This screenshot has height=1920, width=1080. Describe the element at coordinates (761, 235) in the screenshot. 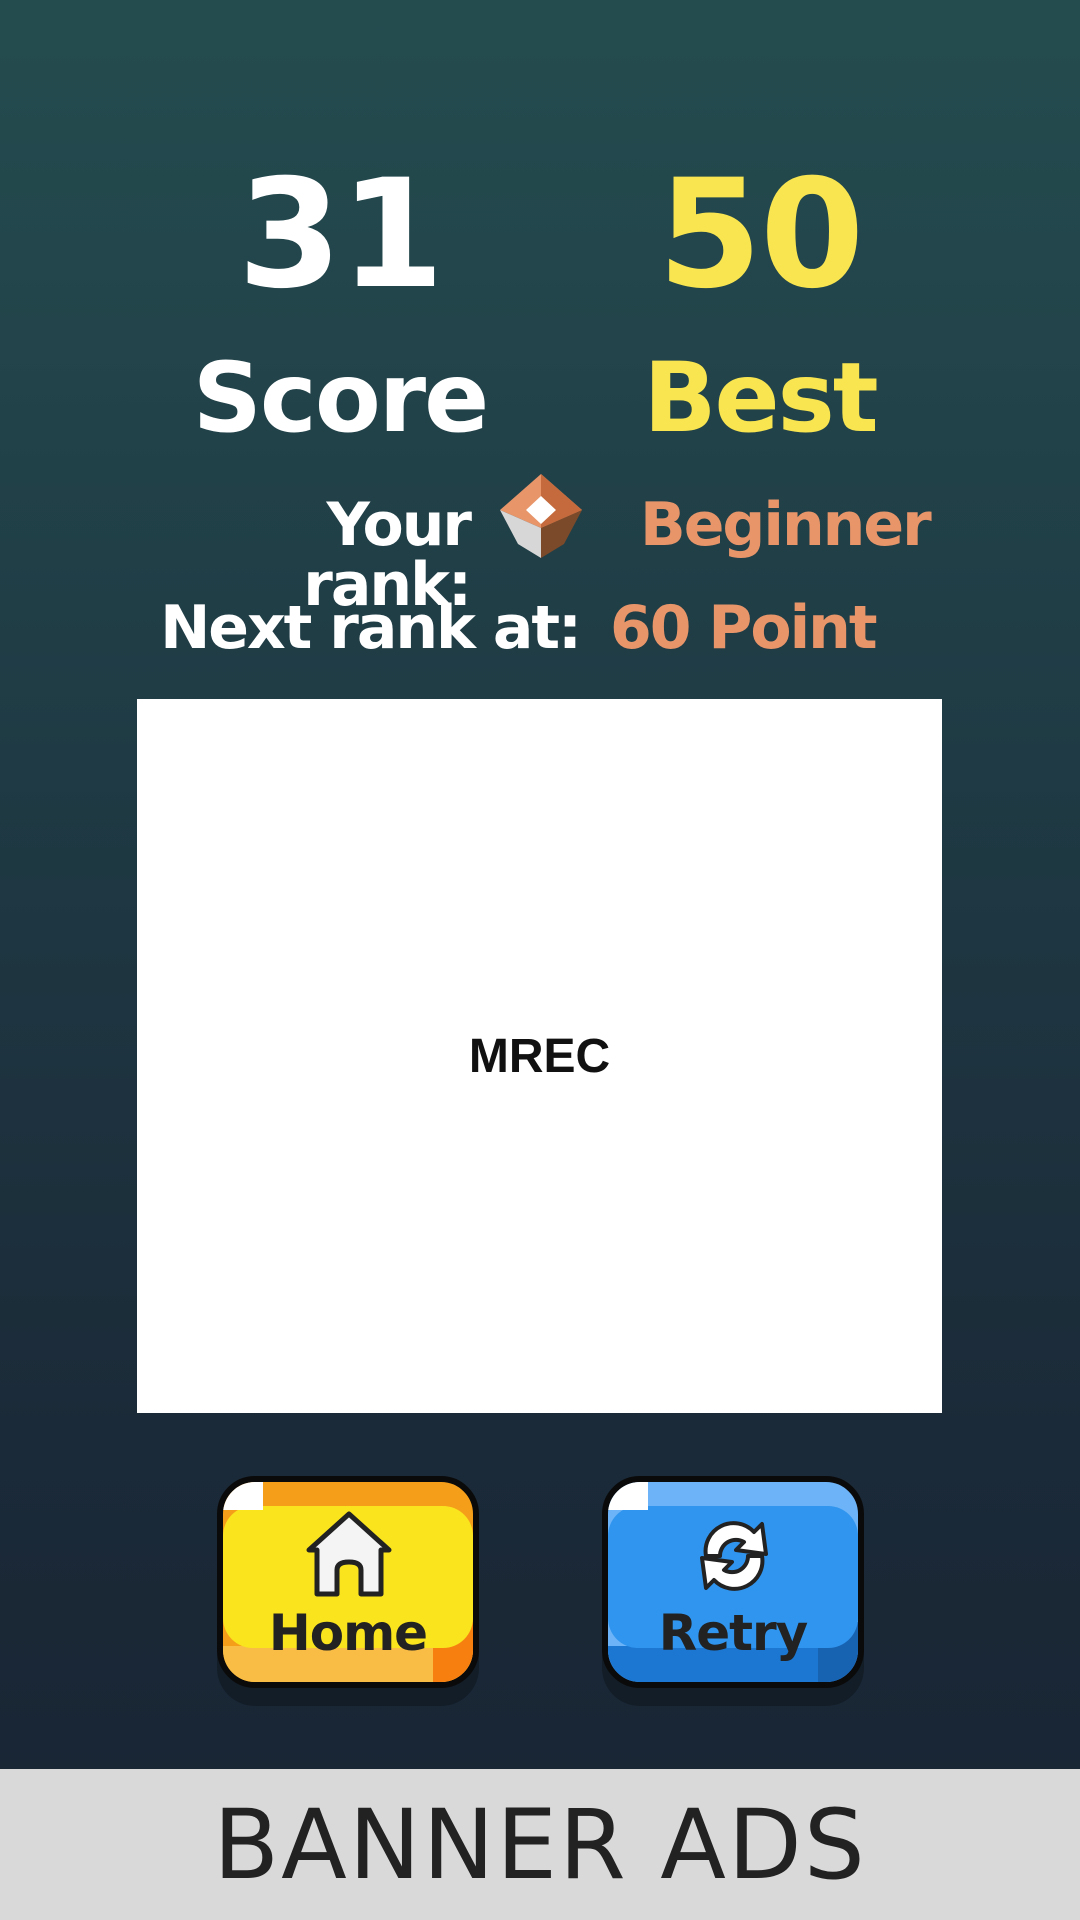

I see `best-score-value: 50` at that location.